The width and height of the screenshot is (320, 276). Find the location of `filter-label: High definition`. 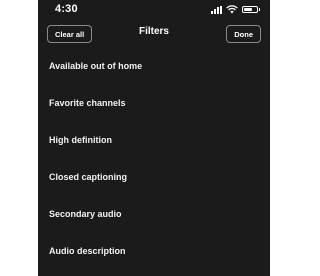

filter-label: High definition is located at coordinates (80, 139).